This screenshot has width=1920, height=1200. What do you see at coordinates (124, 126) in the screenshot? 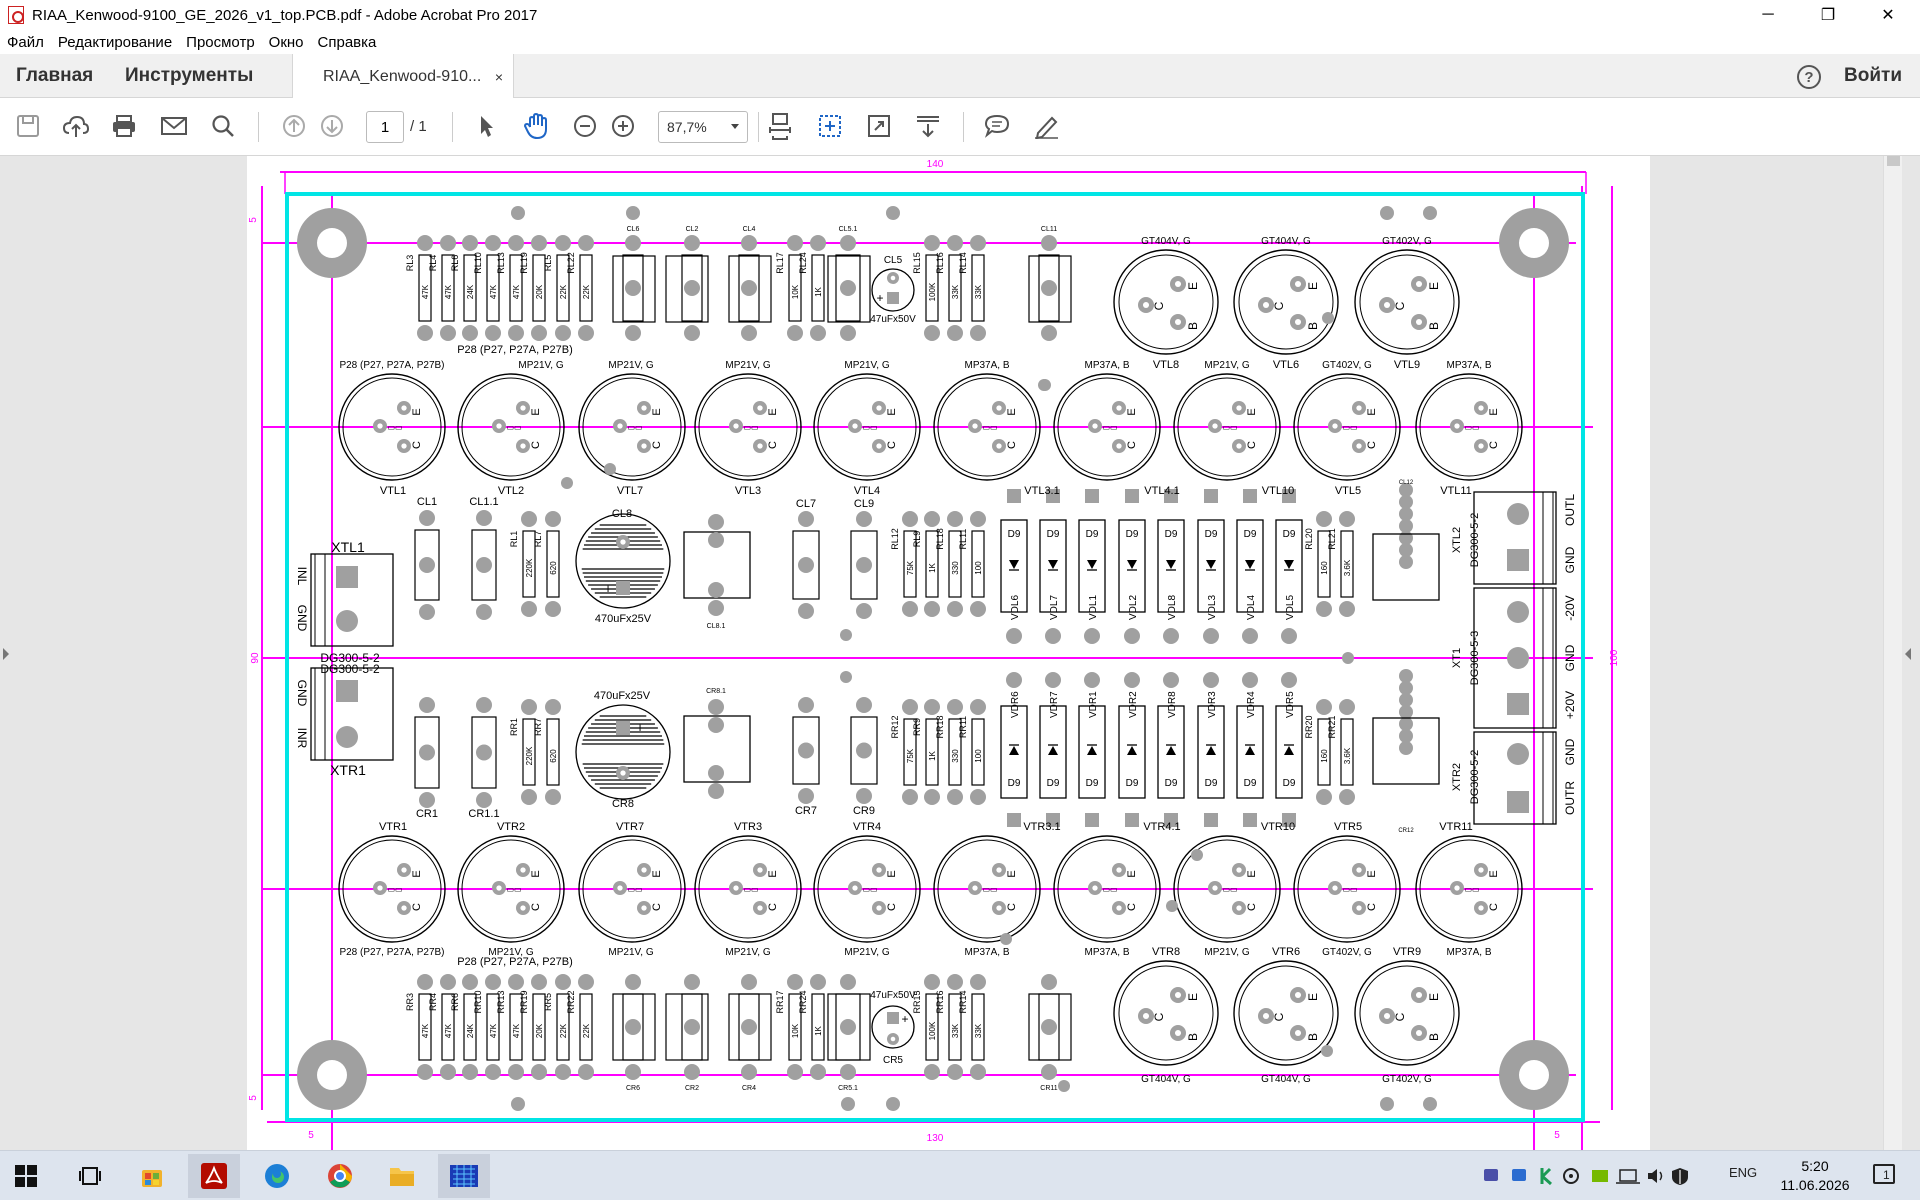
I see `print-icon` at bounding box center [124, 126].